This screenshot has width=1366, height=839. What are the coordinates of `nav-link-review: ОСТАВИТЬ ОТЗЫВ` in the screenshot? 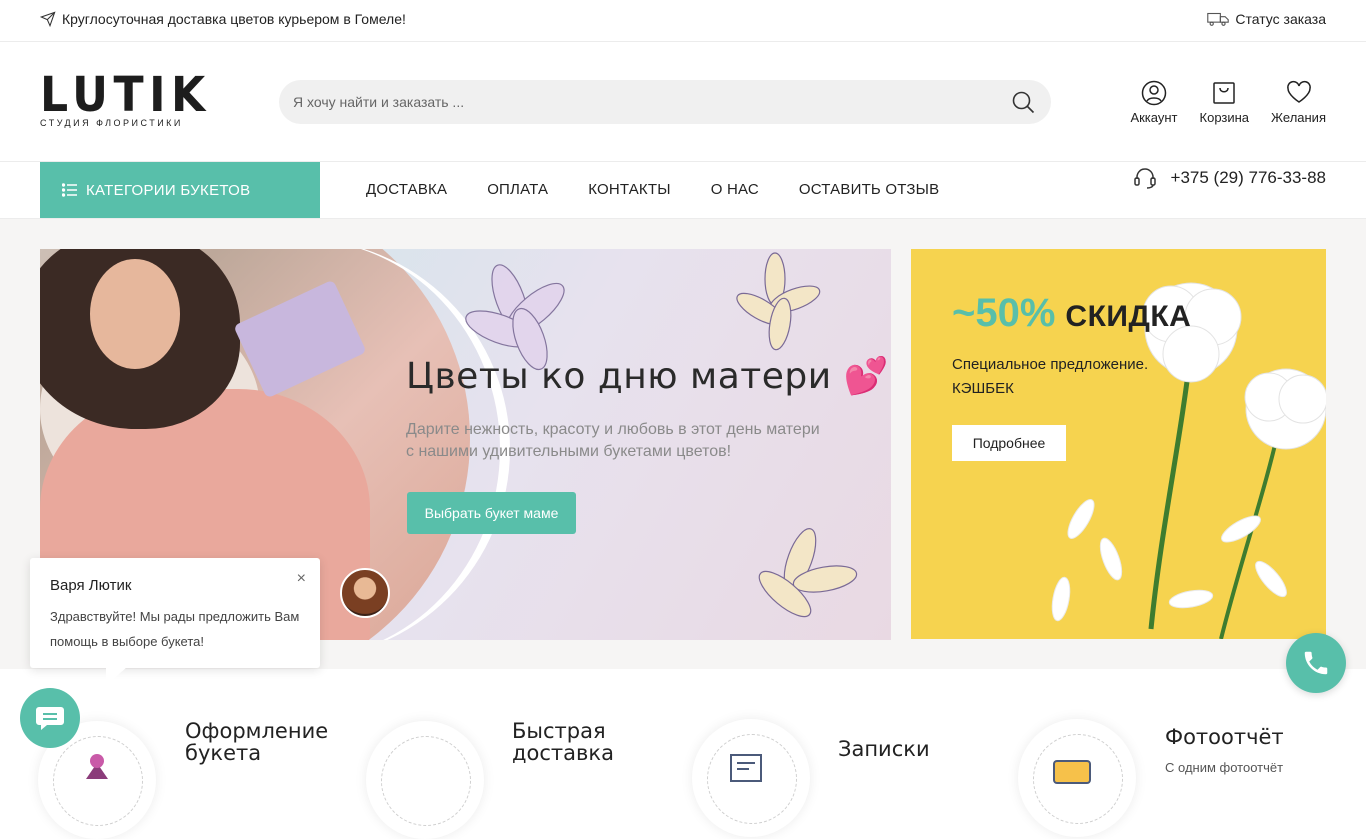 It's located at (869, 189).